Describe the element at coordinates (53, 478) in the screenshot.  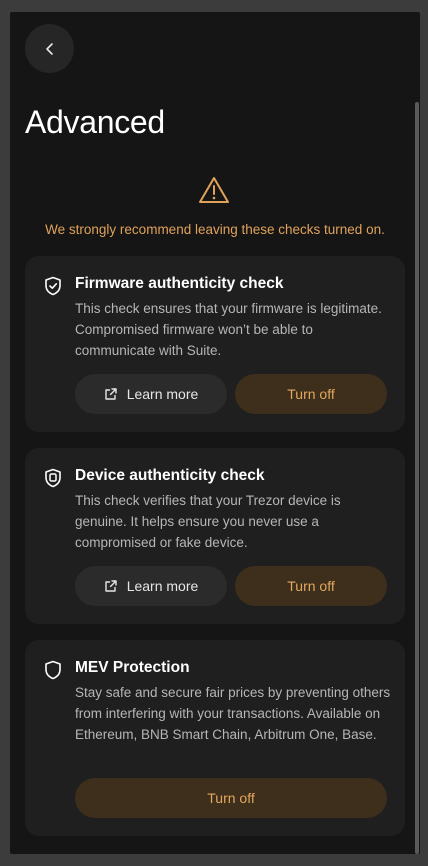
I see `device-shield-icon` at that location.